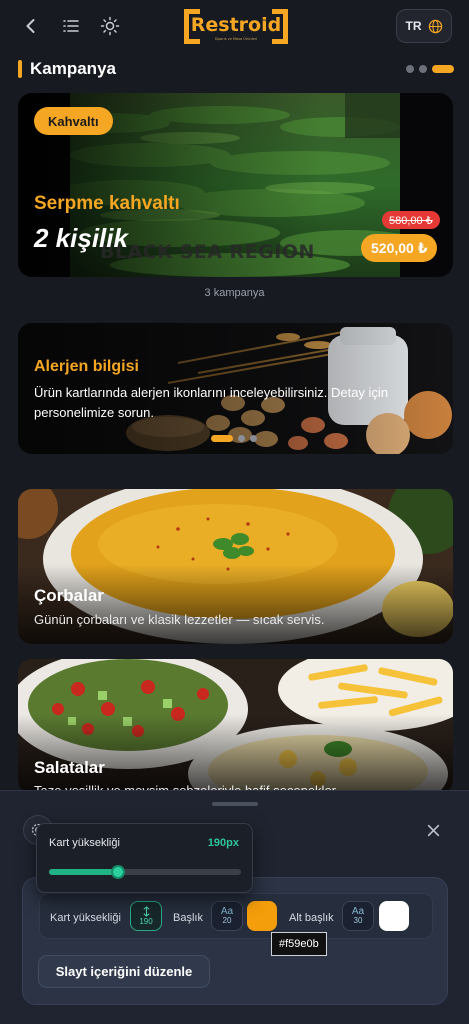 This screenshot has width=469, height=1024. I want to click on allergen-pager-dot-active, so click(222, 438).